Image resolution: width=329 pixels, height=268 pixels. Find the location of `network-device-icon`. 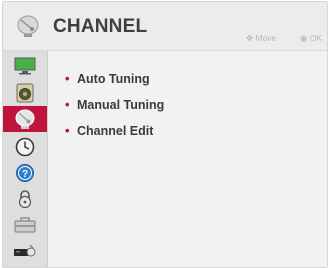

network-device-icon is located at coordinates (25, 250).